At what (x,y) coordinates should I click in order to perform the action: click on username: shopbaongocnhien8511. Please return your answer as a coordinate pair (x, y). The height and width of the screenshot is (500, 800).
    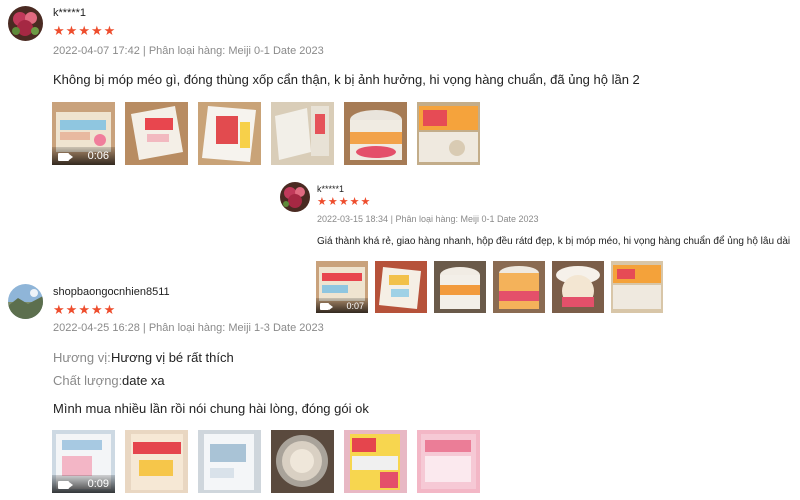
    Looking at the image, I should click on (111, 292).